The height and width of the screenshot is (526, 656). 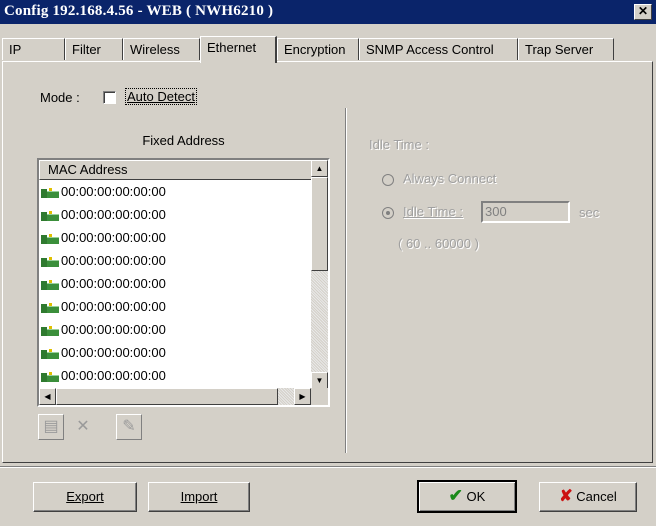 I want to click on close-icon: ✕, so click(x=643, y=11).